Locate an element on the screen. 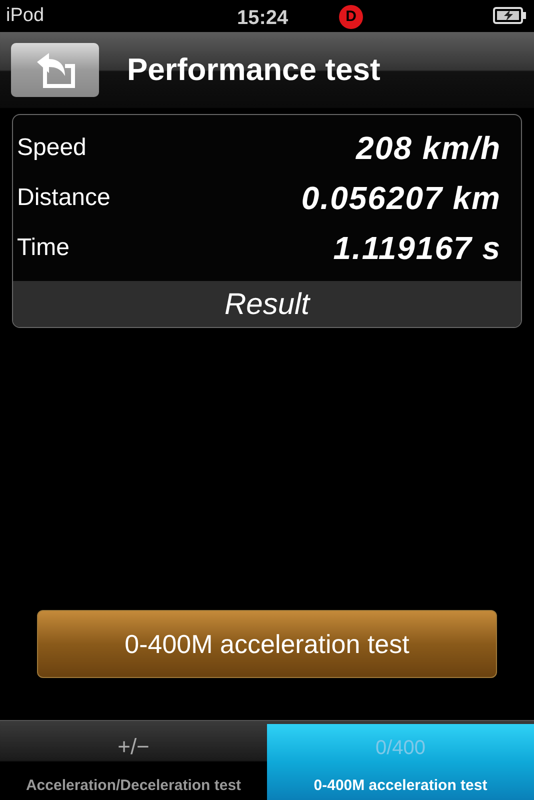  result-label: Distance is located at coordinates (63, 198).